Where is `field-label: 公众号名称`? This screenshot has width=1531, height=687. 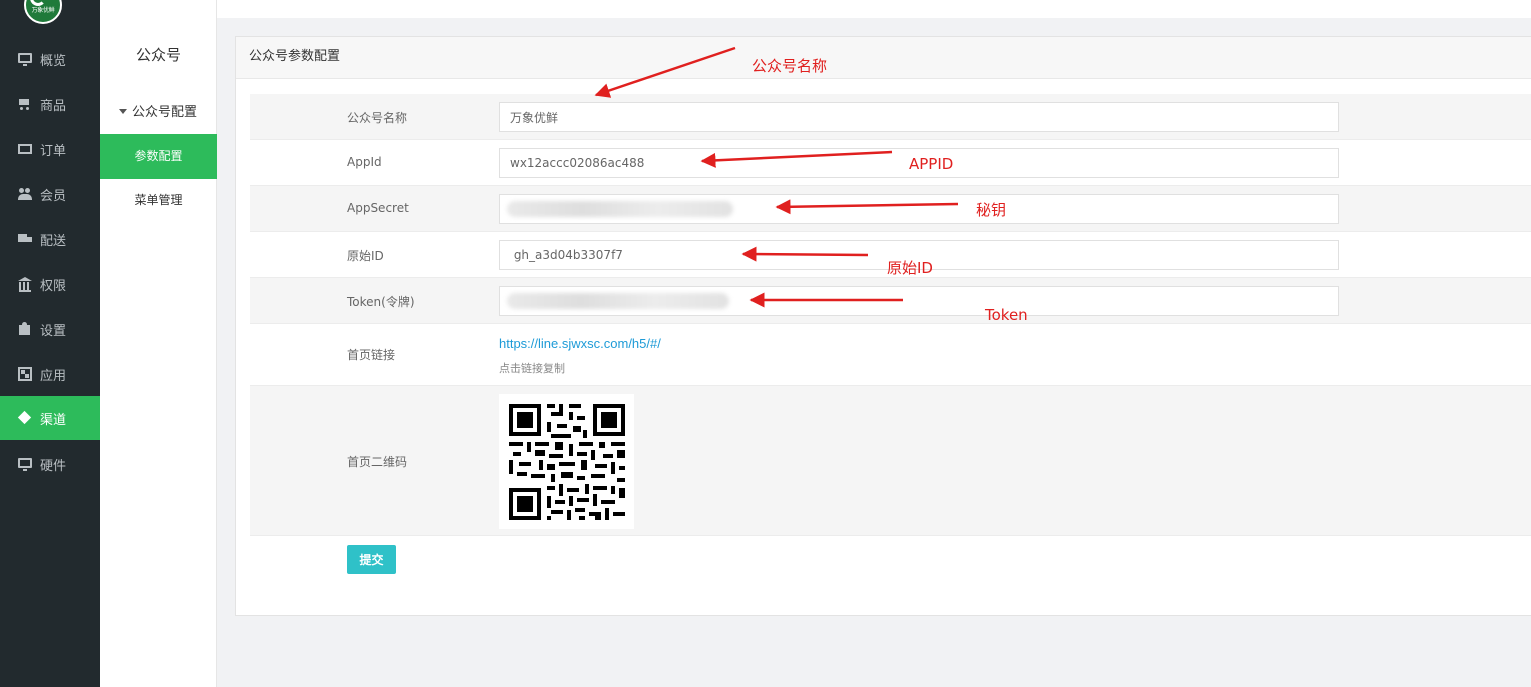
field-label: 公众号名称 is located at coordinates (377, 118).